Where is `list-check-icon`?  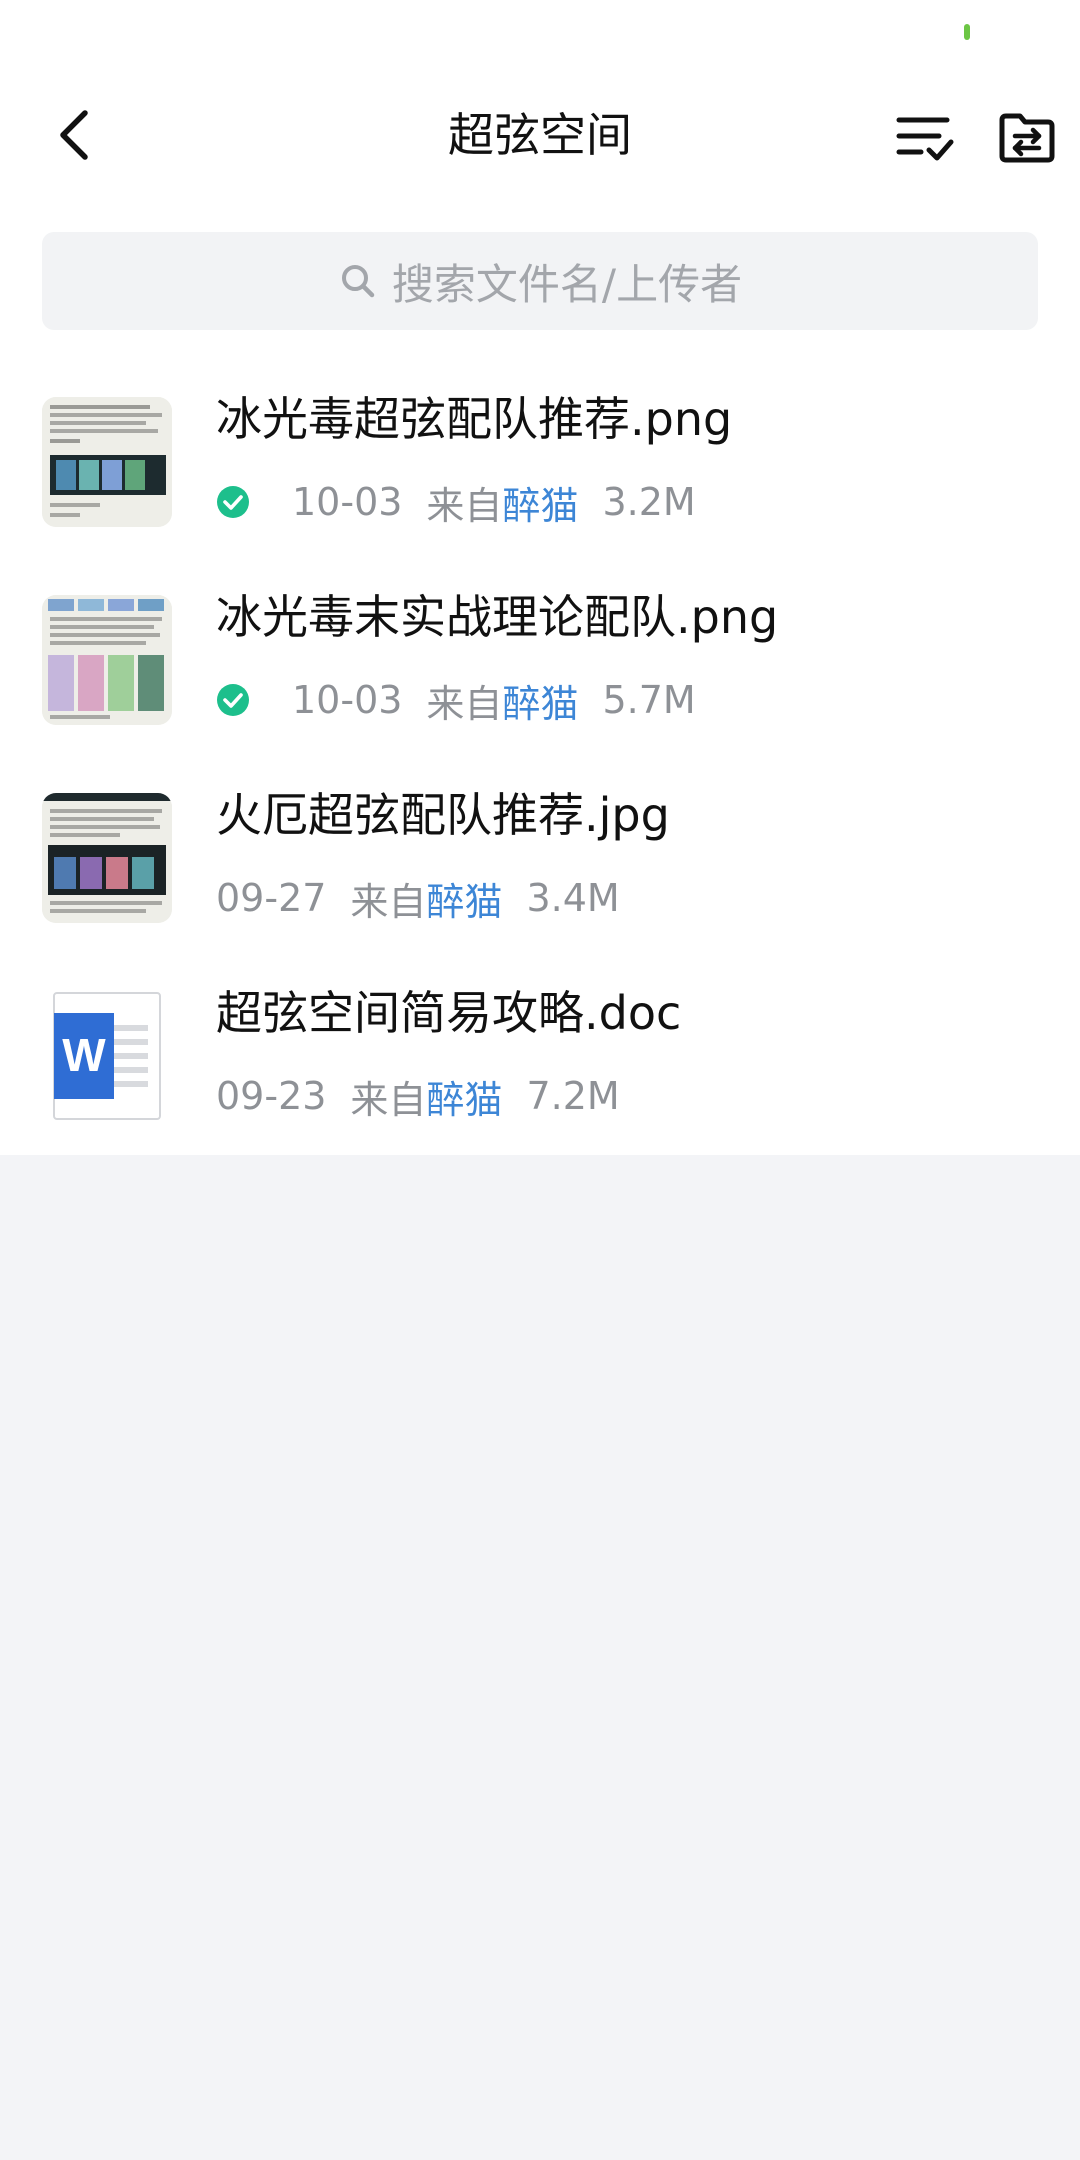 list-check-icon is located at coordinates (925, 139).